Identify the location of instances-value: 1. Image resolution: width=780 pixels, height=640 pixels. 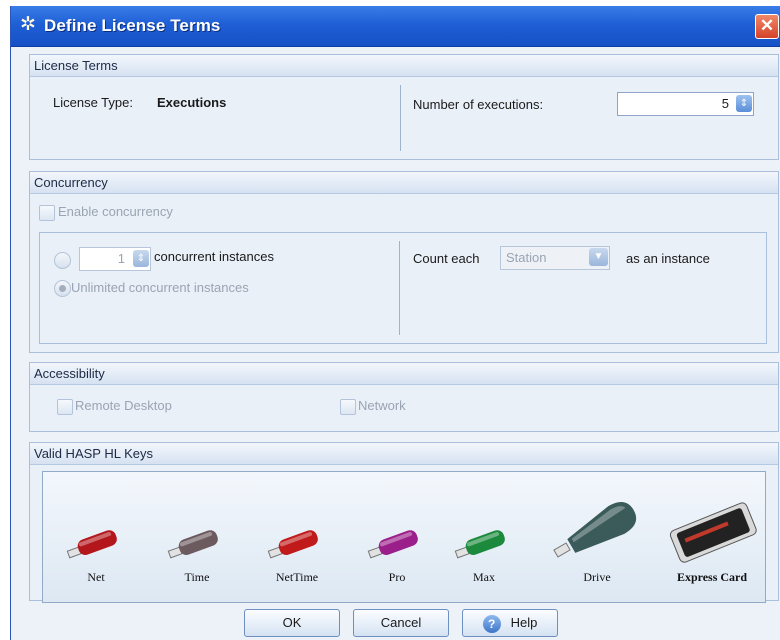
(121, 258).